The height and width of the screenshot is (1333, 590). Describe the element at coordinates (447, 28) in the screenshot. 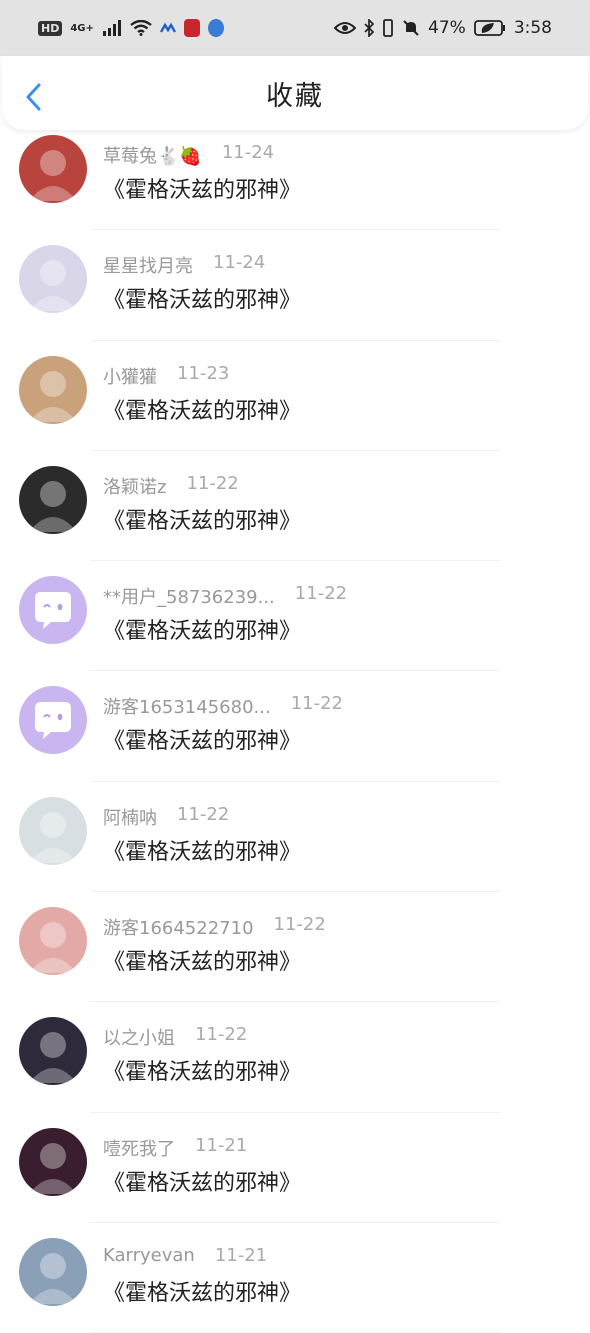

I see `battery-percent: 47%` at that location.